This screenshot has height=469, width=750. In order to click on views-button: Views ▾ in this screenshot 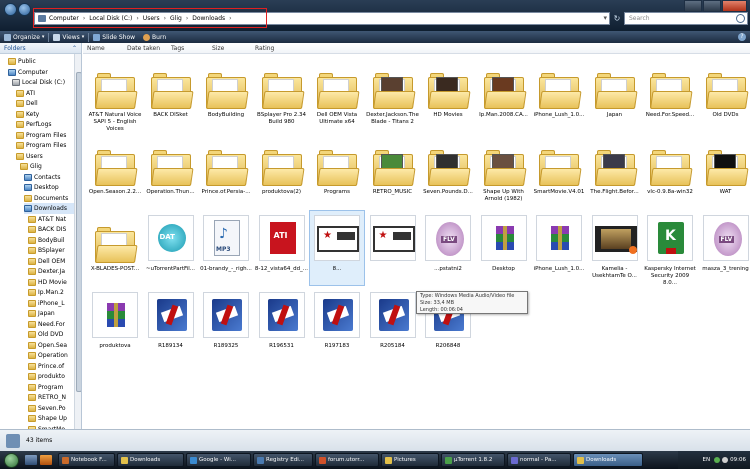, I will do `click(68, 37)`.